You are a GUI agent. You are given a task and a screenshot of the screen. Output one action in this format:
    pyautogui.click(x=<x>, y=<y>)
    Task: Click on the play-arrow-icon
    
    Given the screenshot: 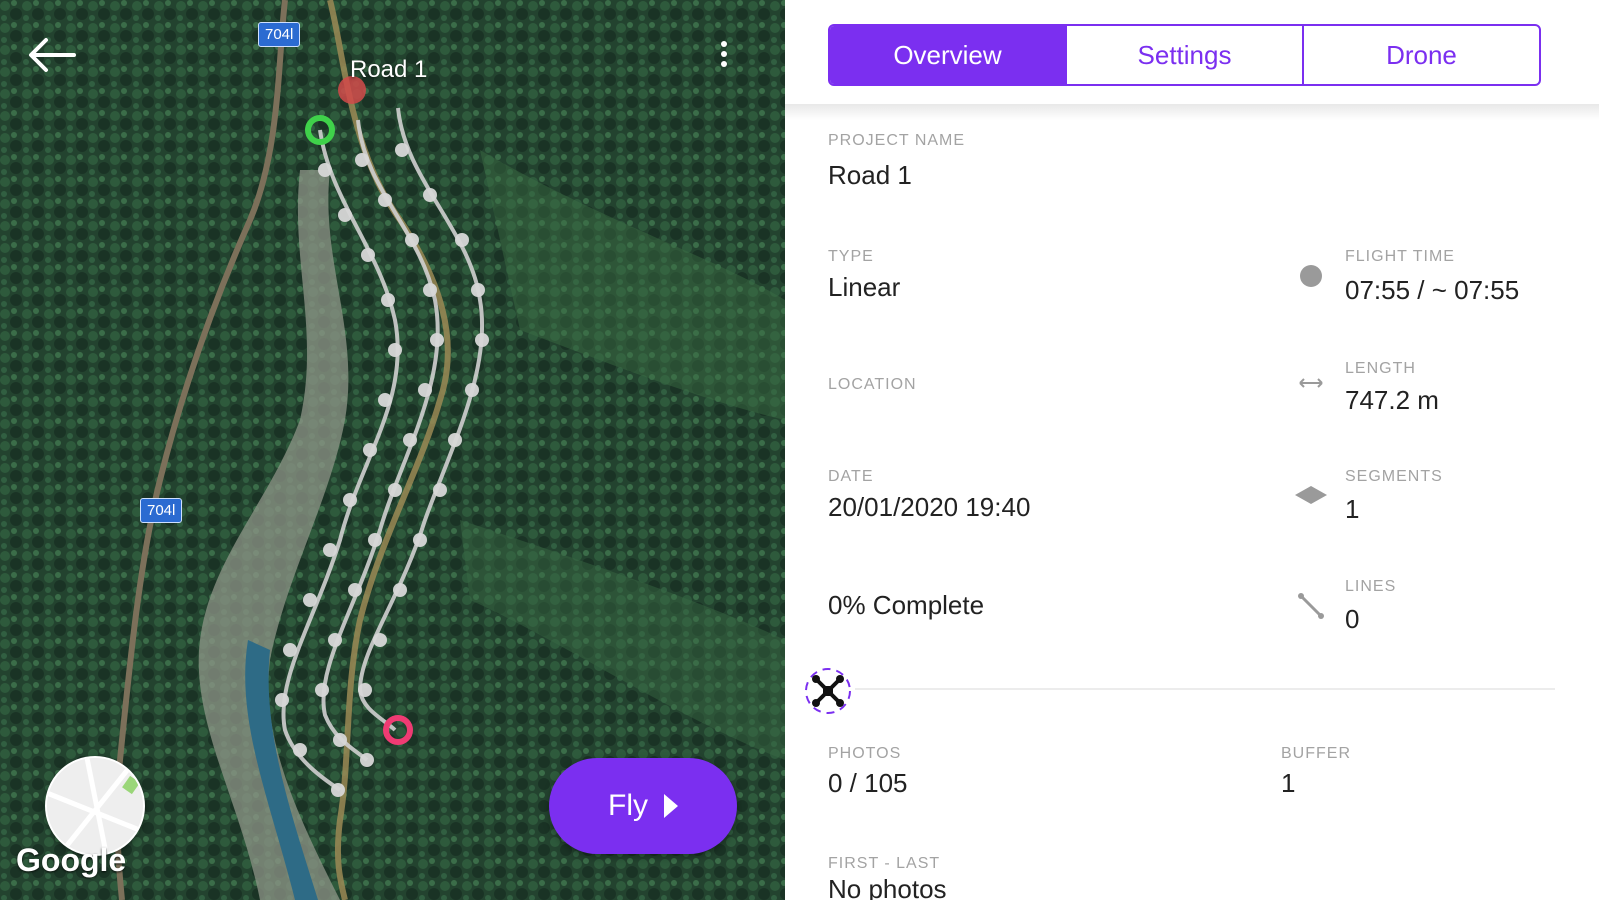 What is the action you would take?
    pyautogui.click(x=671, y=806)
    